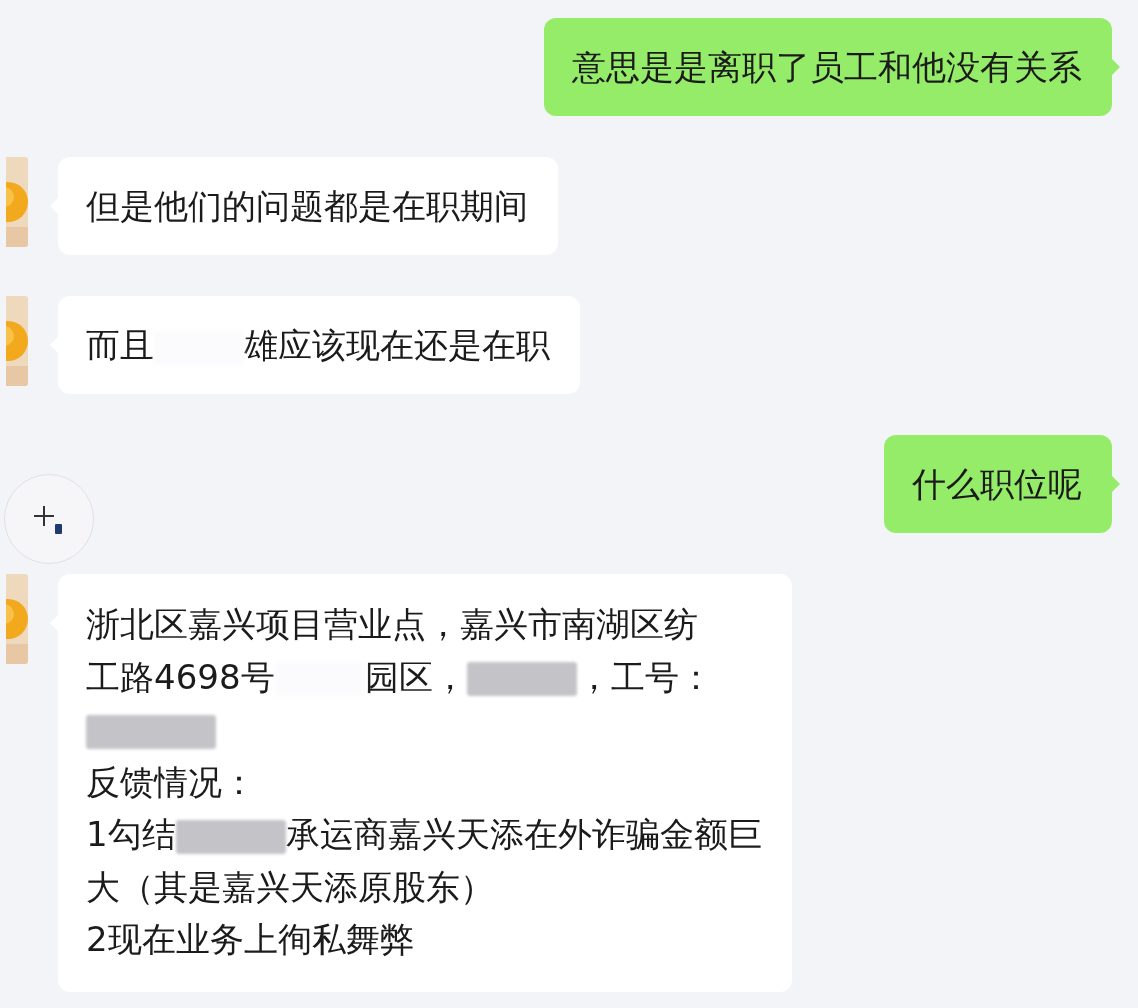 This screenshot has height=1008, width=1138. What do you see at coordinates (827, 67) in the screenshot?
I see `message-text: 意思是是离职了员工和他没有关系` at bounding box center [827, 67].